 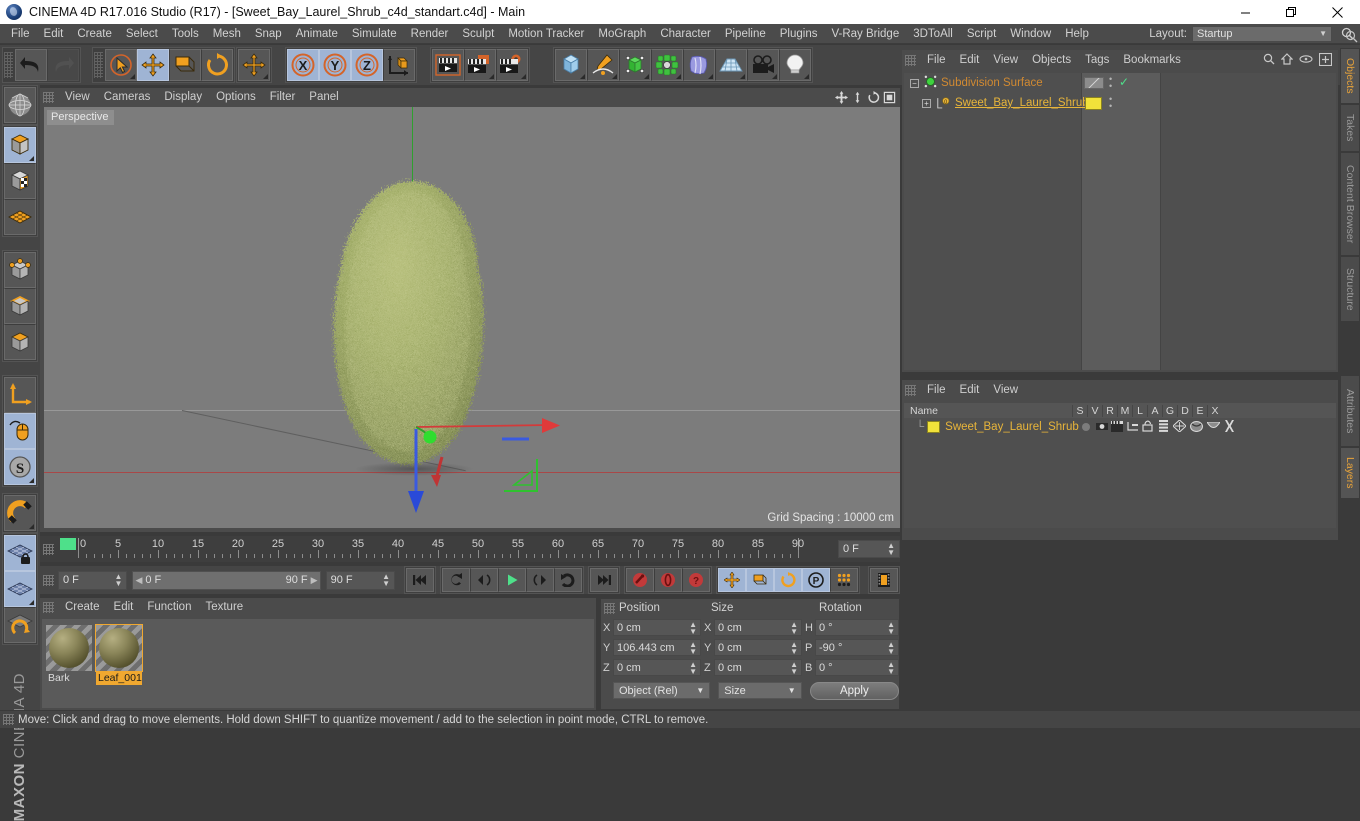 What do you see at coordinates (360, 580) in the screenshot?
I see `max-frame-field: 90 F ▲ ▼` at bounding box center [360, 580].